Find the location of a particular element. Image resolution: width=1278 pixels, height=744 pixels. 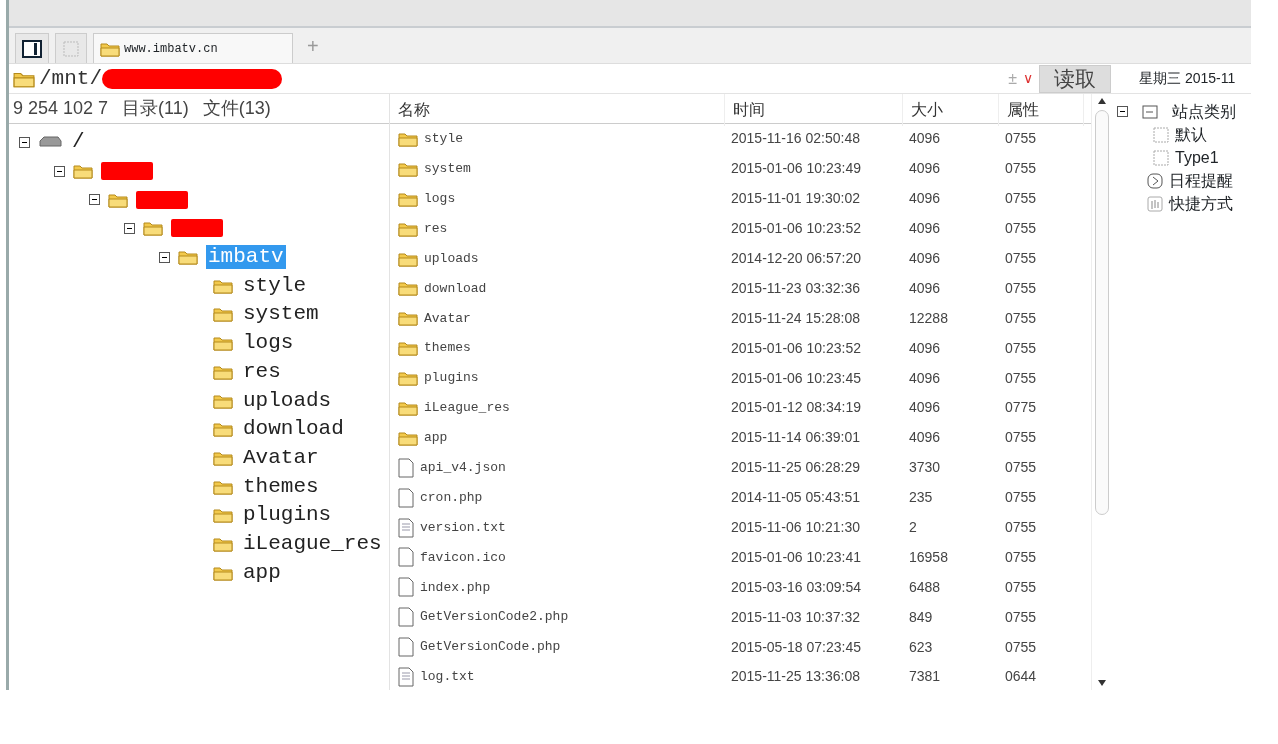

tab is located at coordinates (32, 48).